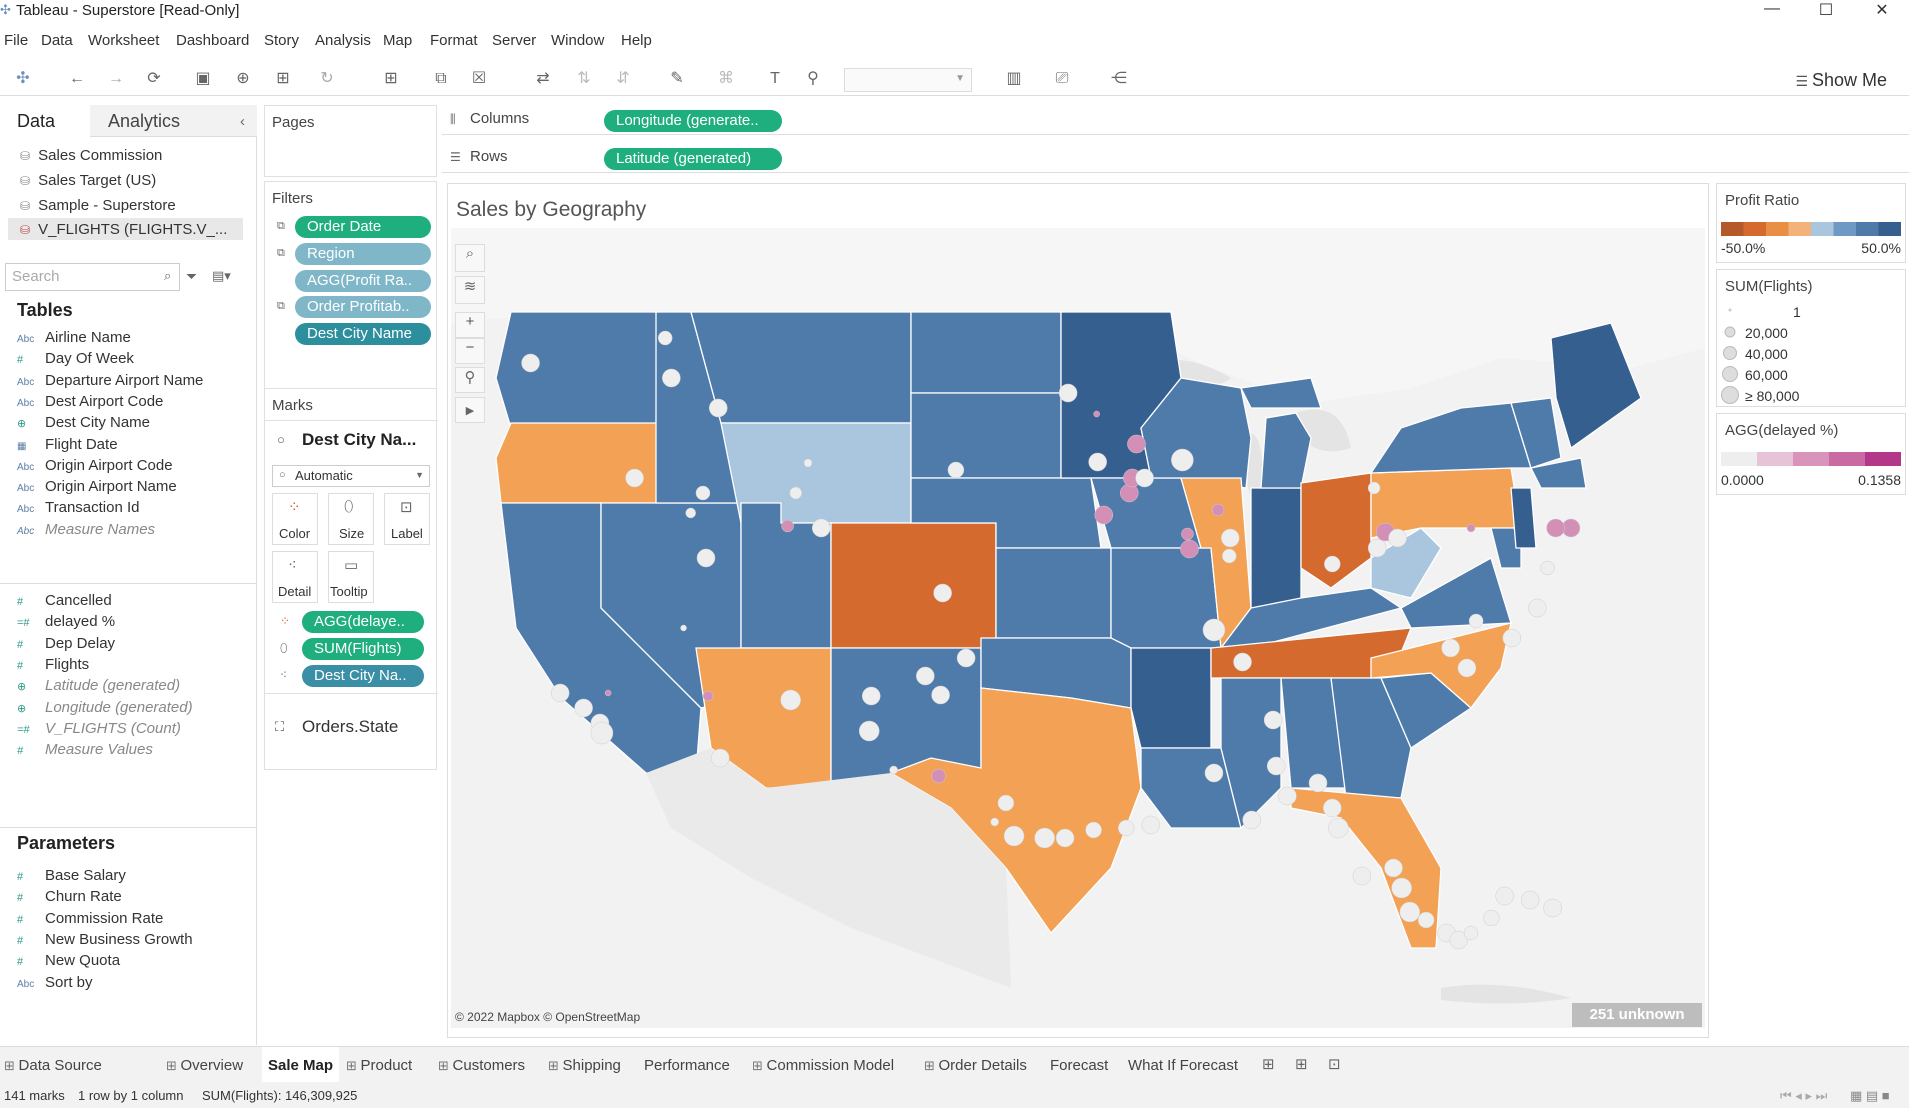 The width and height of the screenshot is (1909, 1108). I want to click on filter-pill-order-date: Order Date, so click(363, 227).